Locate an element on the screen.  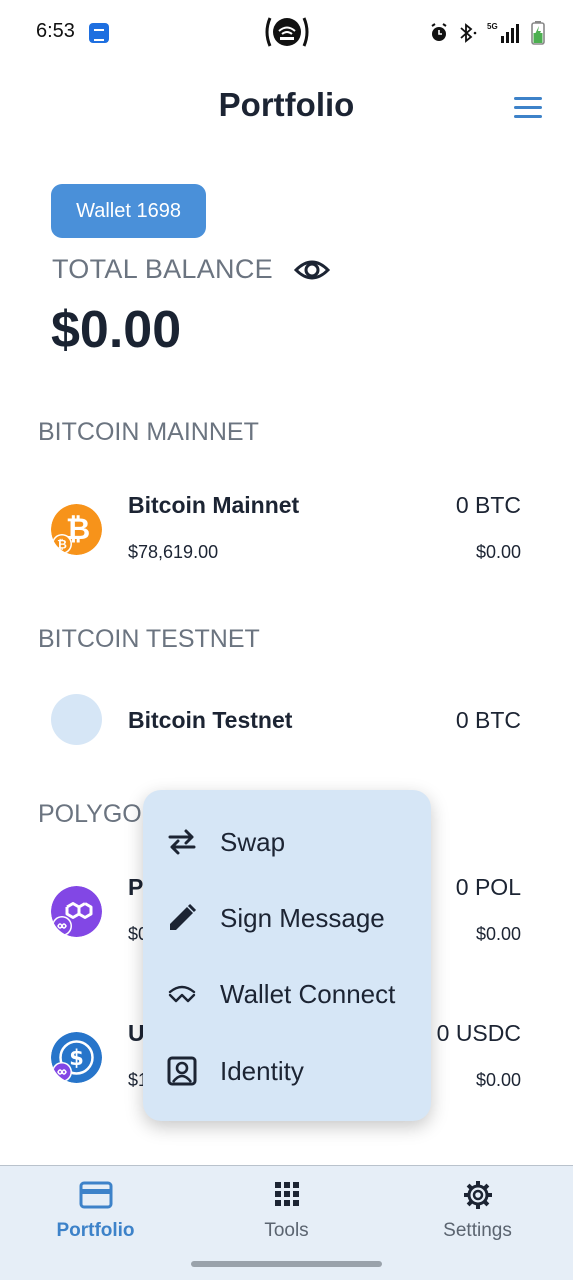
nav-tab-tools: Tools is located at coordinates (286, 1214).